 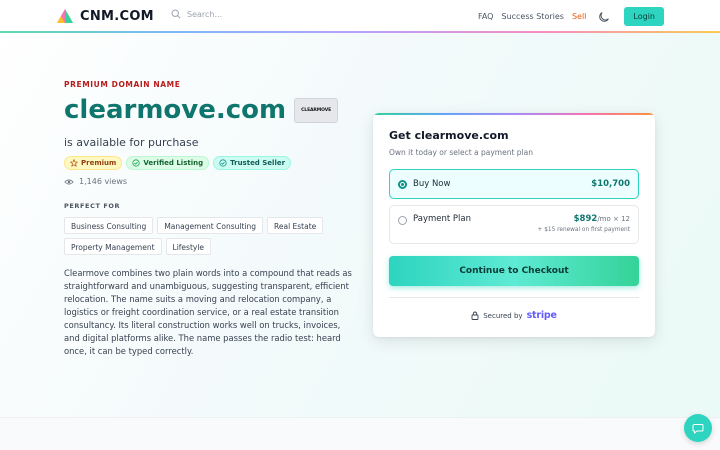 I want to click on buy-now-price: $10,700, so click(x=610, y=184).